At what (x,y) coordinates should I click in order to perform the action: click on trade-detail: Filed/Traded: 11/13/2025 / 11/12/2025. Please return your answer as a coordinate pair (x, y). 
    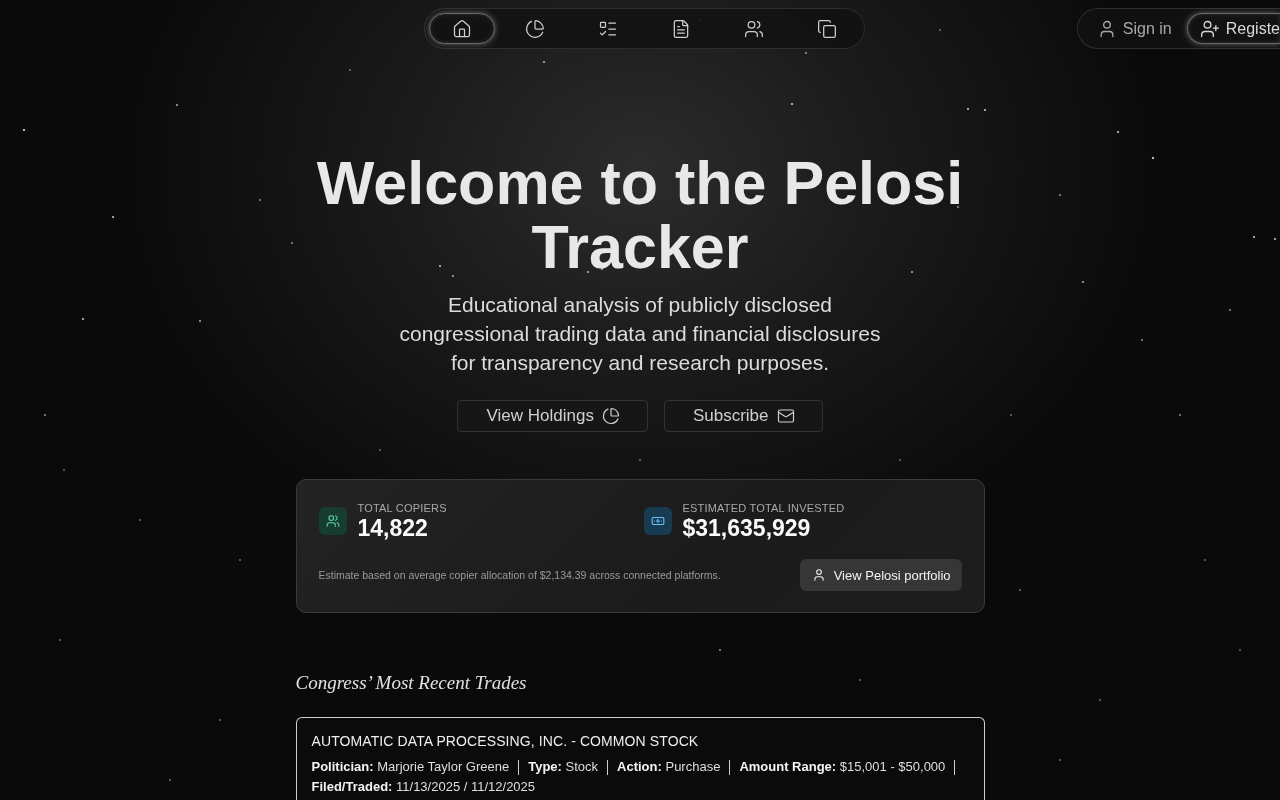
    Looking at the image, I should click on (423, 787).